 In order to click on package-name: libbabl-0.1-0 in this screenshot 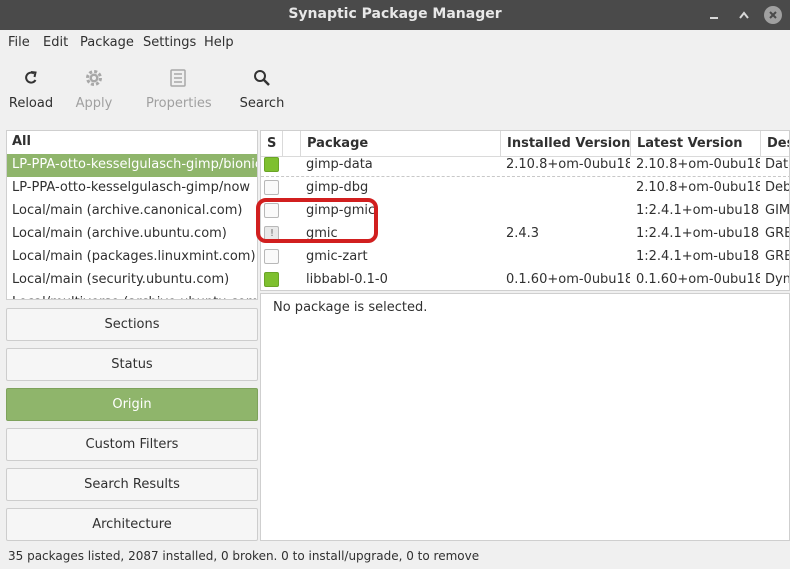, I will do `click(347, 279)`.